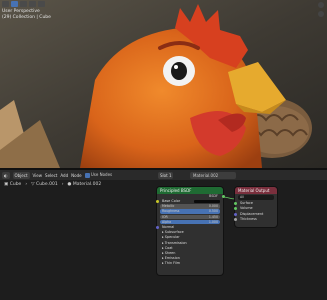  Describe the element at coordinates (256, 197) in the screenshot. I see `target-dropdown: All` at that location.